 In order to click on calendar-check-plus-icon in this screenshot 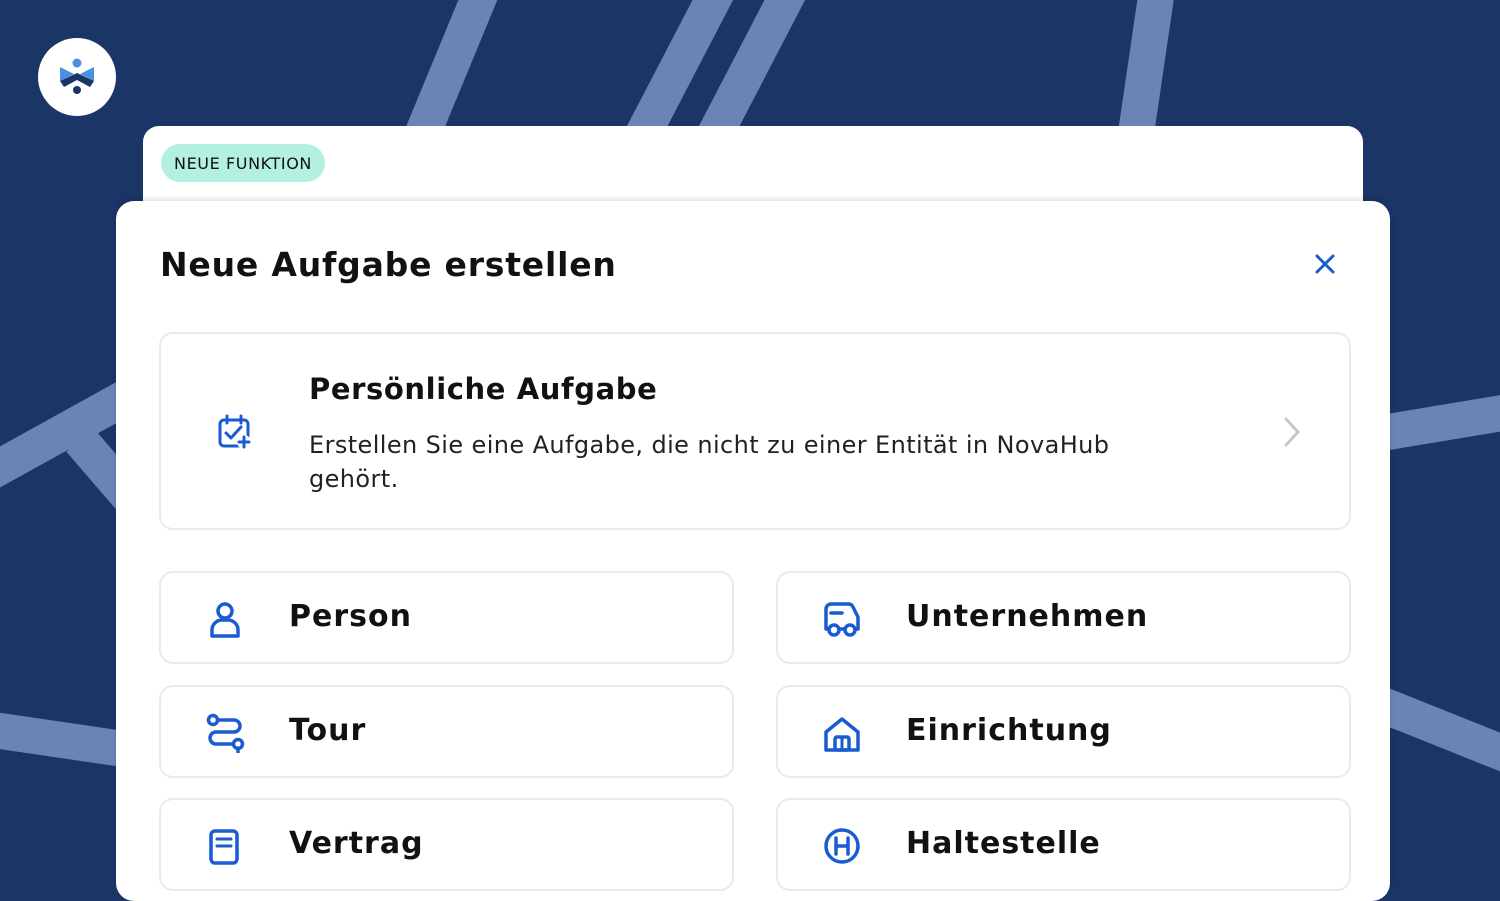, I will do `click(234, 431)`.